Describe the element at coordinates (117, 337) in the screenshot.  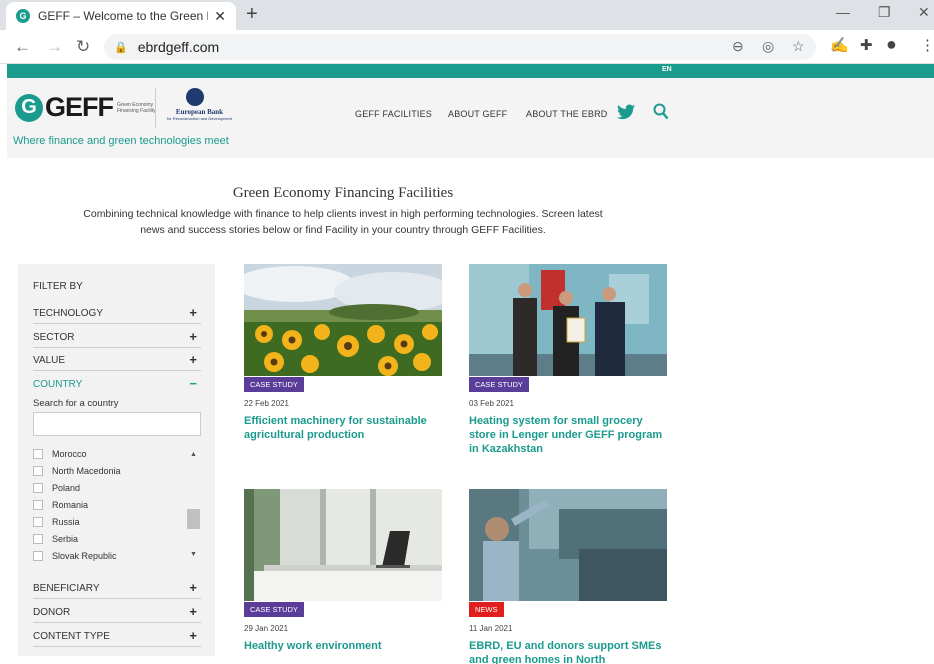
I see `filter-sector: SECTOR +` at that location.